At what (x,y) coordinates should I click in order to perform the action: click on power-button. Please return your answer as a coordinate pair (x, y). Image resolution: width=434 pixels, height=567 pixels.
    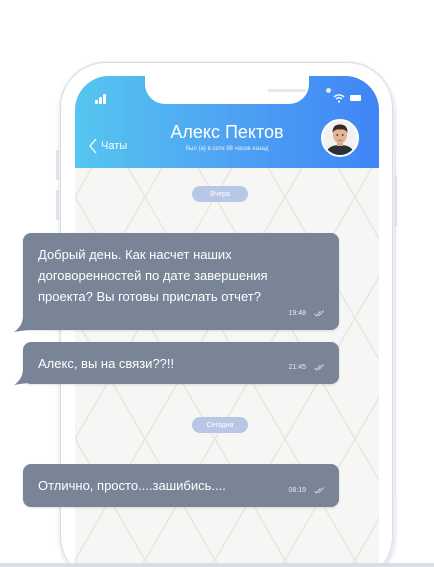
    Looking at the image, I should click on (395, 201).